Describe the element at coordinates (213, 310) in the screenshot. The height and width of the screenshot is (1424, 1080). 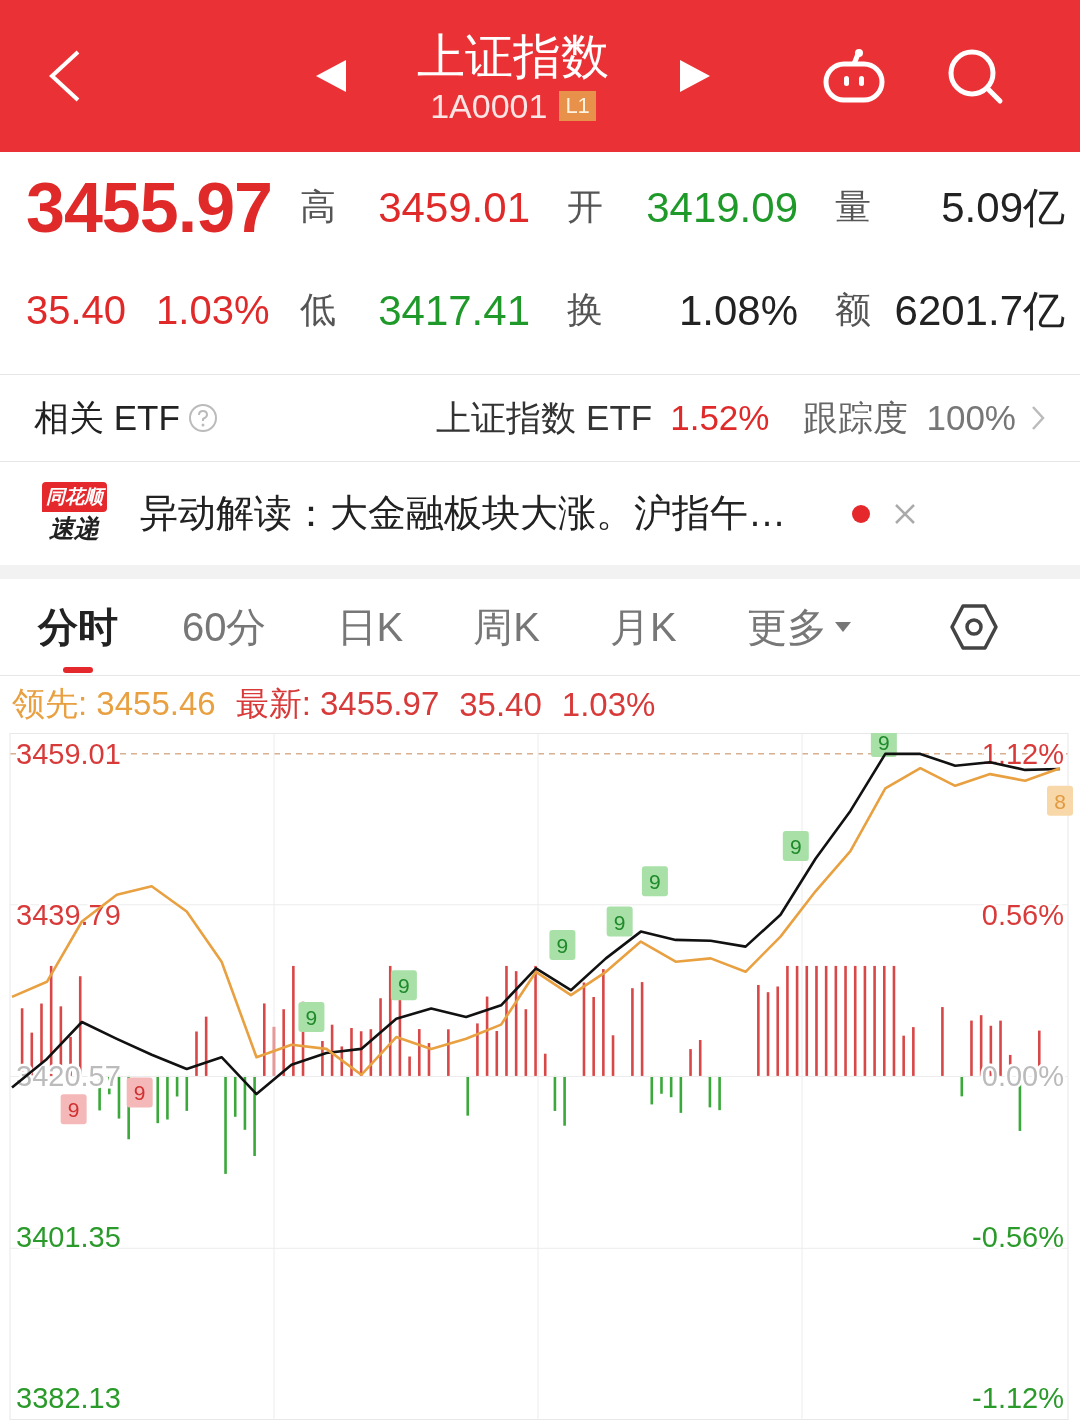
I see `percent-change: 1.03%` at that location.